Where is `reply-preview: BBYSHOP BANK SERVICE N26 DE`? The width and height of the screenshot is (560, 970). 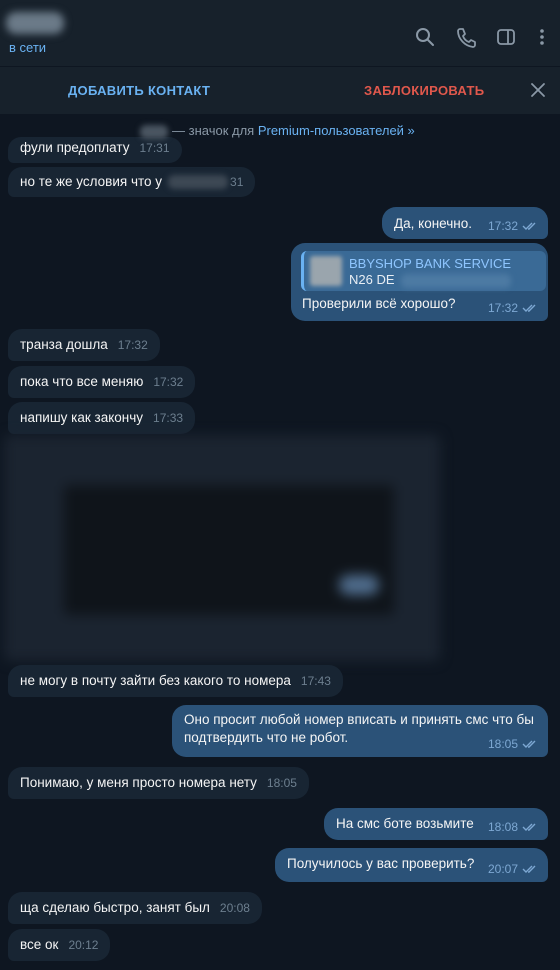 reply-preview: BBYSHOP BANK SERVICE N26 DE is located at coordinates (423, 271).